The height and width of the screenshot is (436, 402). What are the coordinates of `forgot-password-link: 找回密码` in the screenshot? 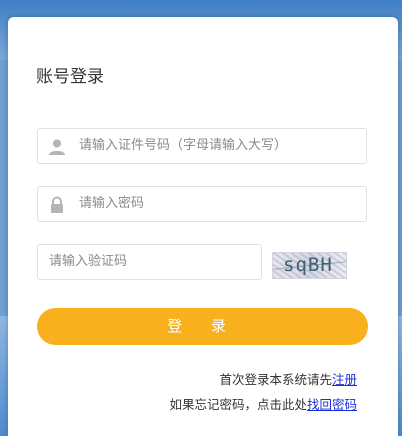 It's located at (332, 404).